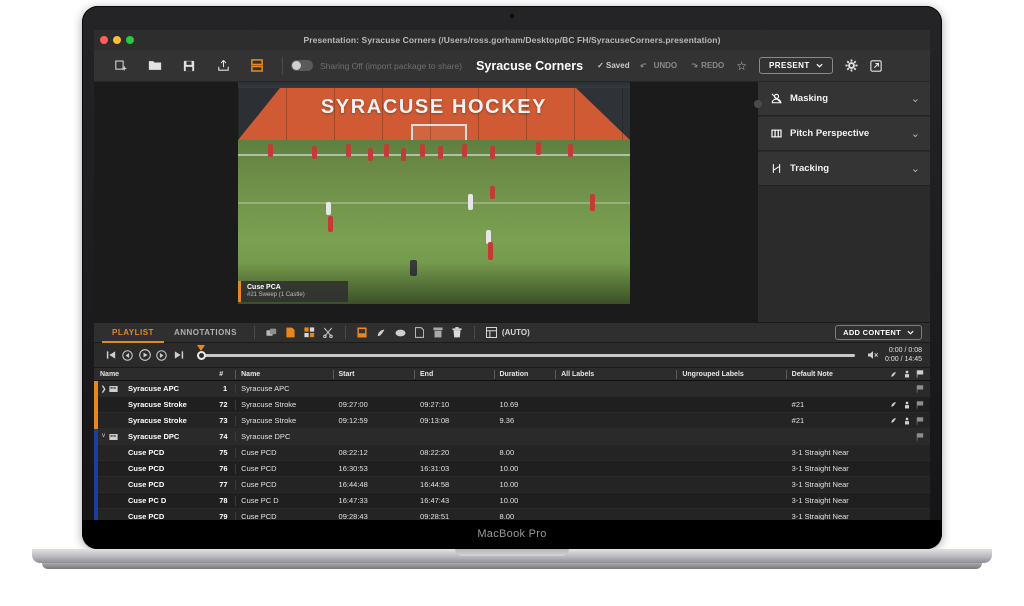  Describe the element at coordinates (512, 436) in the screenshot. I see `table-row: ˅ Syracuse DPC 74 Syracuse DPC` at that location.